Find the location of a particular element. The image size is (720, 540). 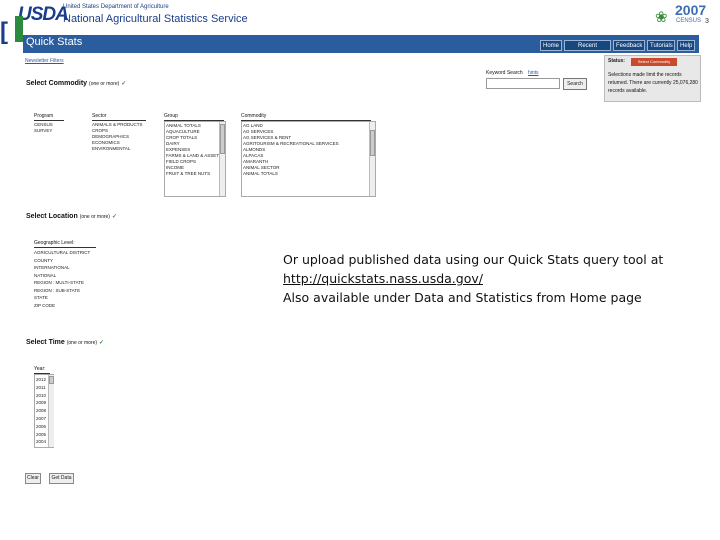

right-edge-mark: 3 is located at coordinates (707, 21).